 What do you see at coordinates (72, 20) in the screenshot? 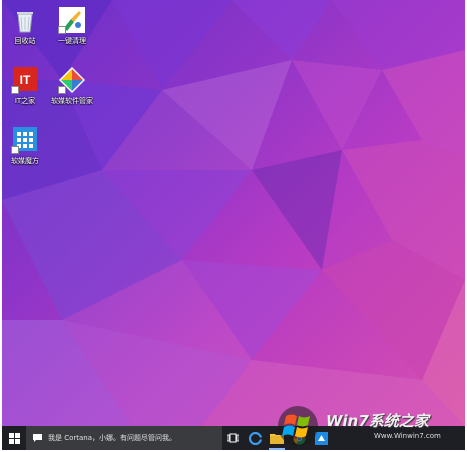
I see `broom-cleanup-icon` at bounding box center [72, 20].